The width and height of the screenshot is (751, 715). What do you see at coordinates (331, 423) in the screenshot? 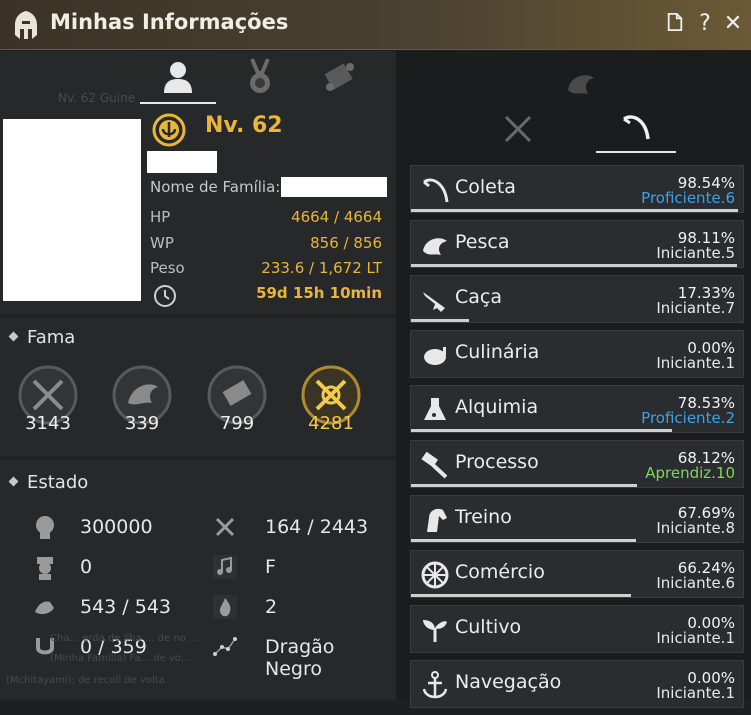
I see `fame-value: 4281` at bounding box center [331, 423].